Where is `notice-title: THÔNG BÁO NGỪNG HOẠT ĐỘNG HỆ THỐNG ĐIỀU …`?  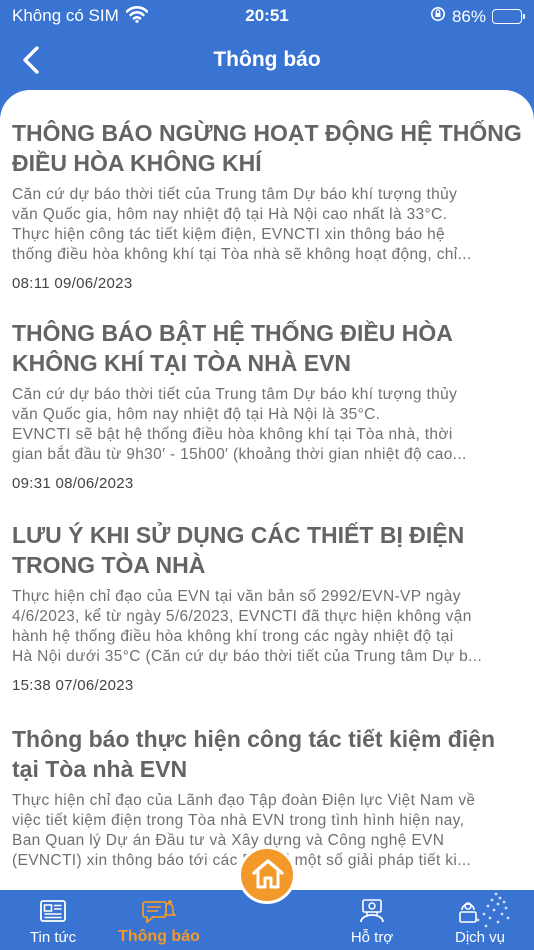 notice-title: THÔNG BÁO NGỪNG HOẠT ĐỘNG HỆ THỐNG ĐIỀU … is located at coordinates (267, 148).